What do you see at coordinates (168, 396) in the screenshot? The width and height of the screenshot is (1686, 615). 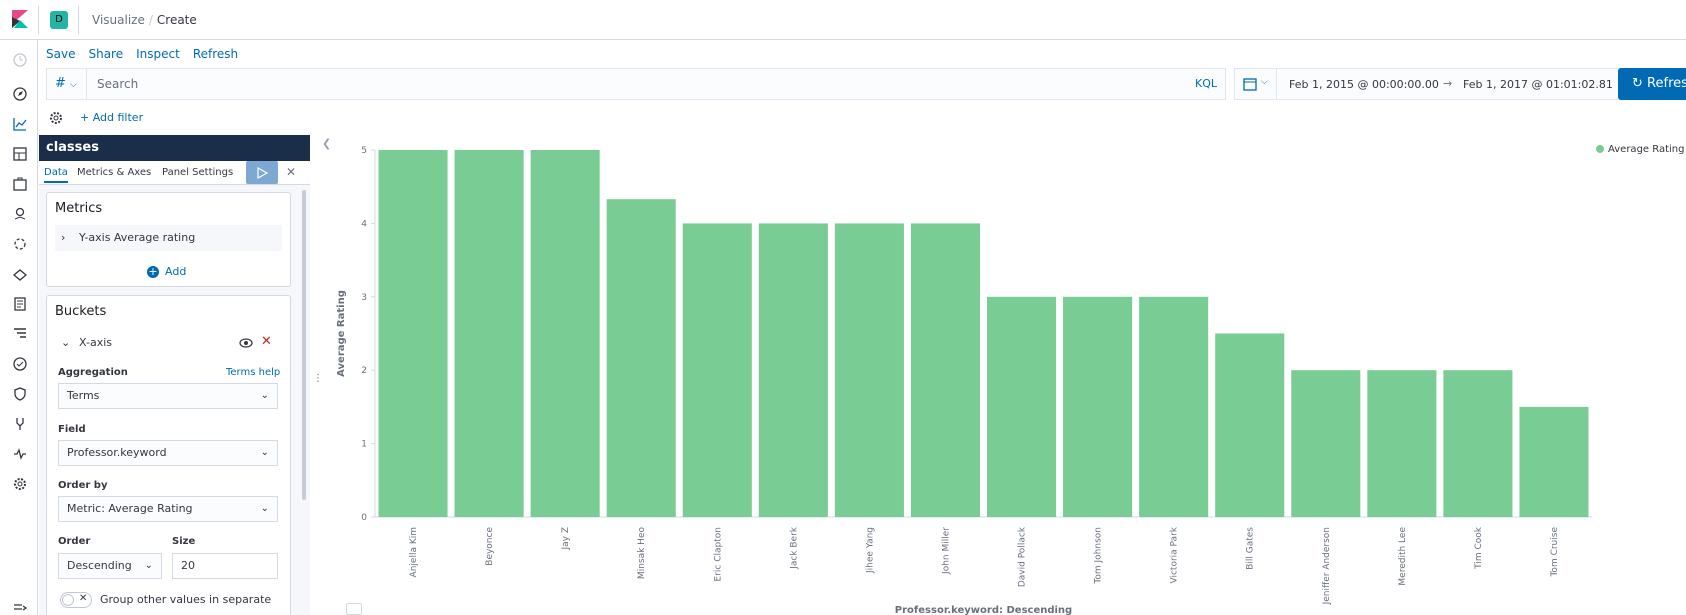 I see `aggregation-select: Terms ⌄` at bounding box center [168, 396].